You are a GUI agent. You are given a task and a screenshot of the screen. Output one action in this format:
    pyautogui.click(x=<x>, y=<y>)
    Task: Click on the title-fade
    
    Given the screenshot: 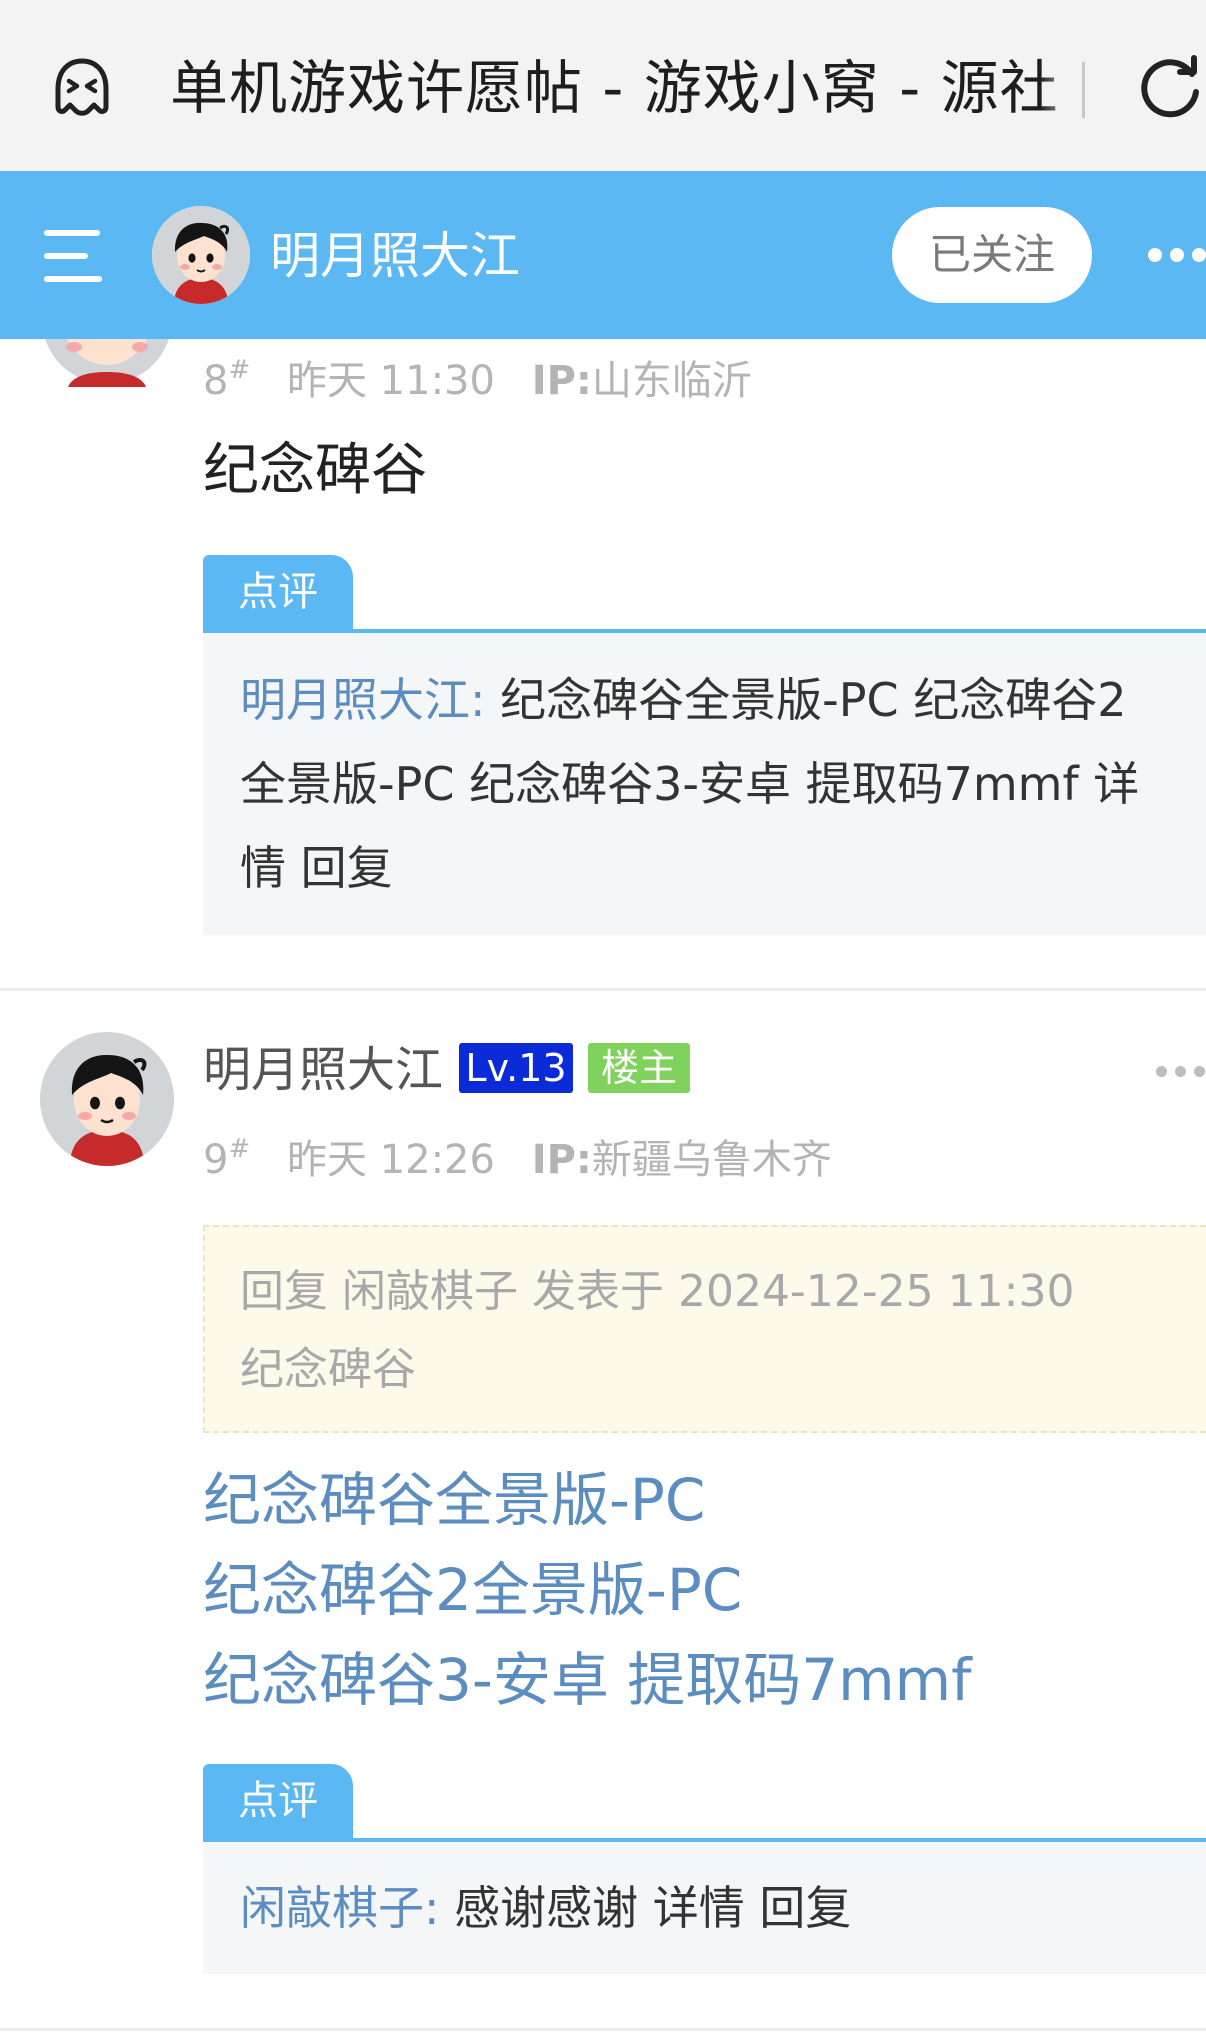 What is the action you would take?
    pyautogui.click(x=1070, y=90)
    